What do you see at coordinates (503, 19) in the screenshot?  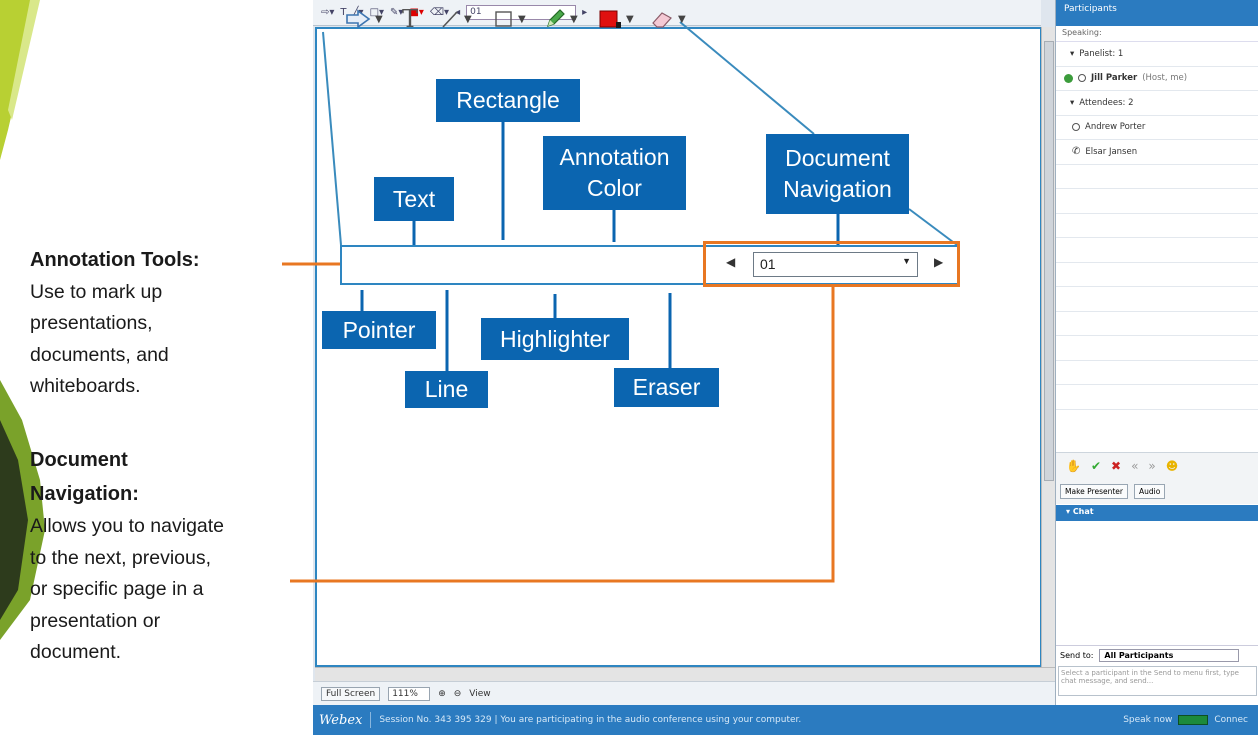 I see `rectangle-tool-icon` at bounding box center [503, 19].